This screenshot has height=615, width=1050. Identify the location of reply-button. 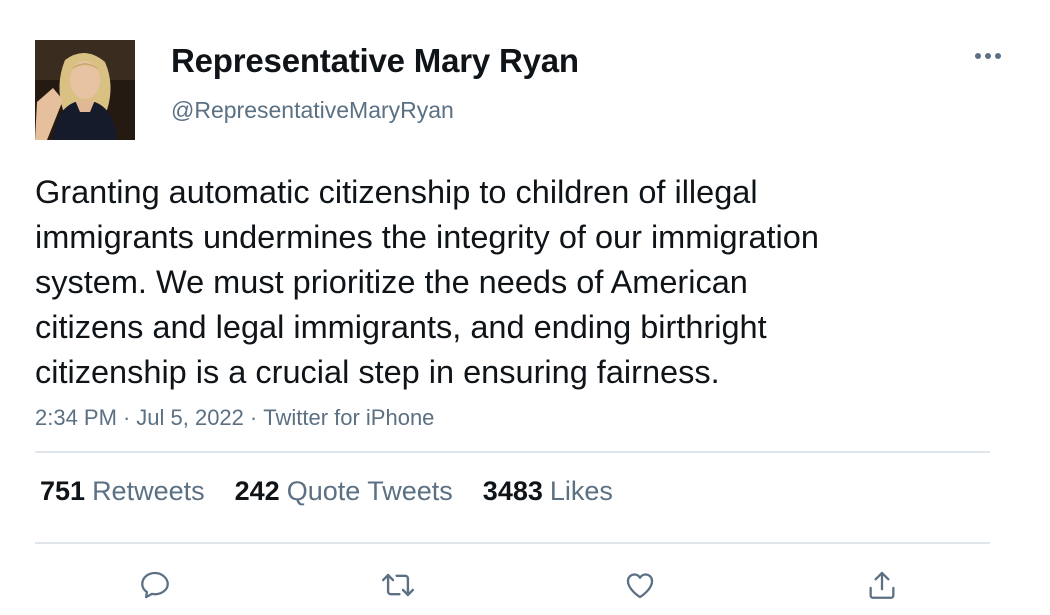
(155, 585).